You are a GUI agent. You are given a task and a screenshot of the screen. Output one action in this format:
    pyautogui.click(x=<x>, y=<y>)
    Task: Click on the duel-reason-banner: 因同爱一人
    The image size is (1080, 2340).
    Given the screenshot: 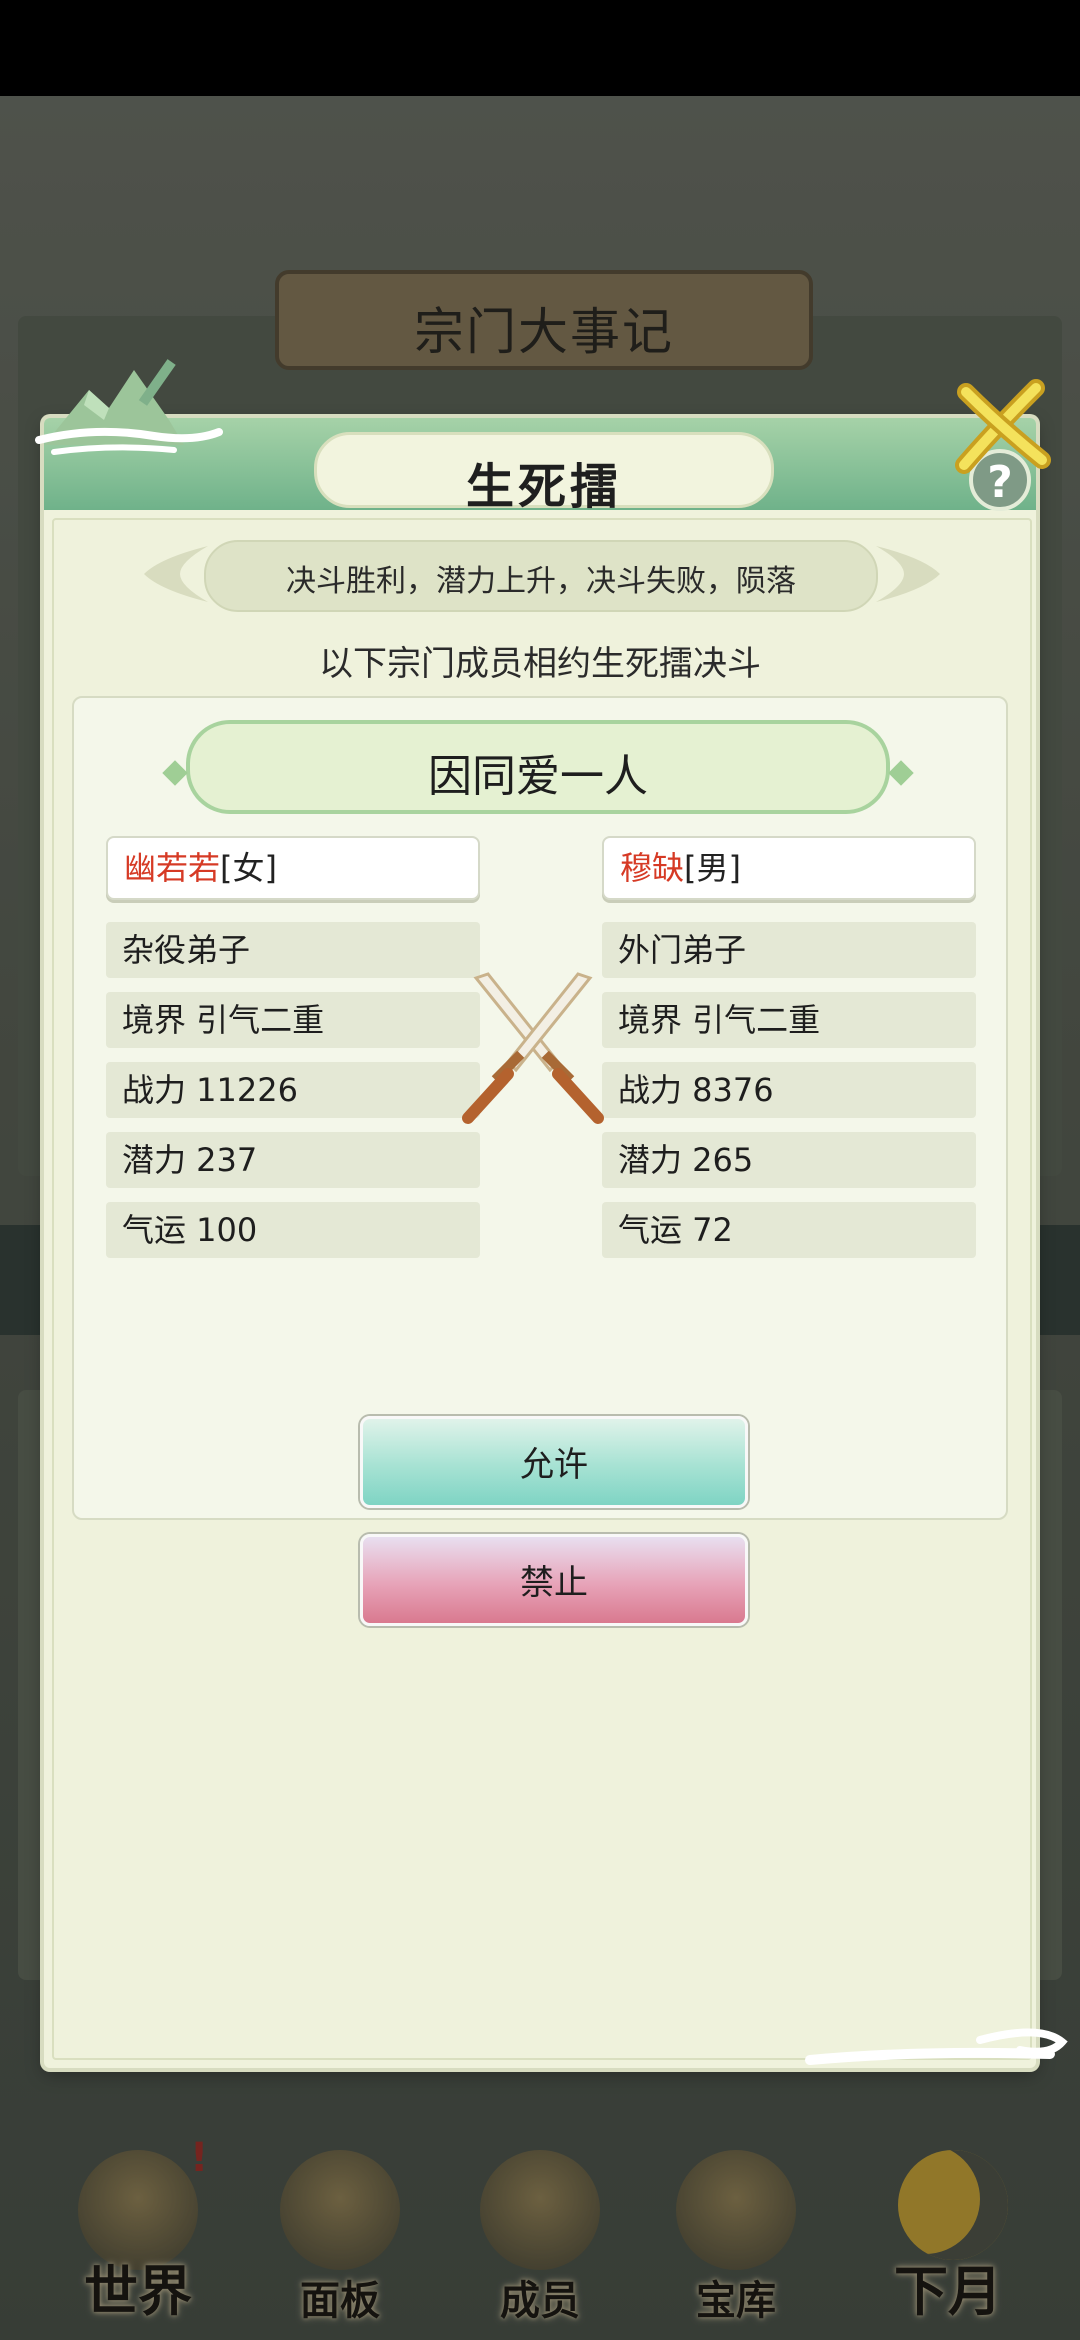 What is the action you would take?
    pyautogui.click(x=538, y=767)
    